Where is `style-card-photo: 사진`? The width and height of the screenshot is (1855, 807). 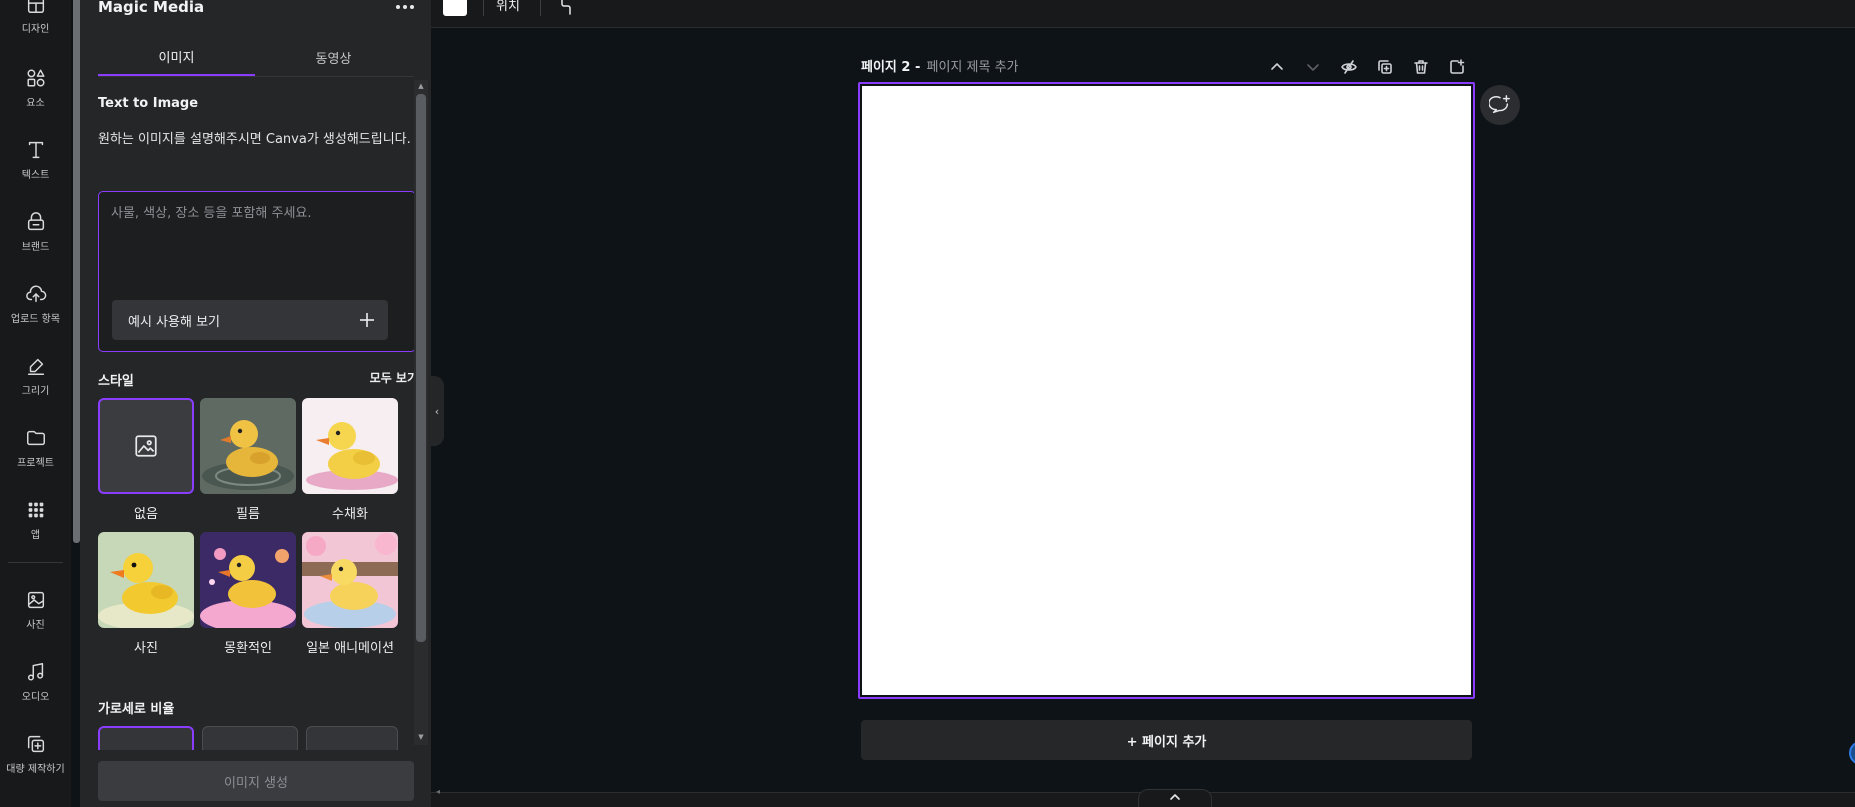 style-card-photo: 사진 is located at coordinates (146, 595).